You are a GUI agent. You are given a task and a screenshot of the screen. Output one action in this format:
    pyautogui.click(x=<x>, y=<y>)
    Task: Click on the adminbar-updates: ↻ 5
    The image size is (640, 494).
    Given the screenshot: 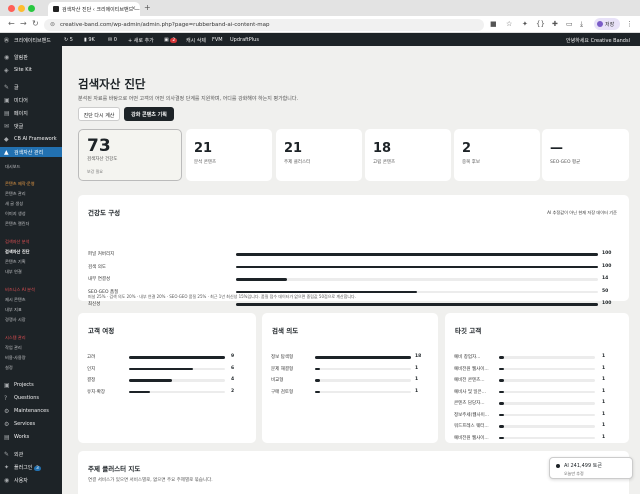 What is the action you would take?
    pyautogui.click(x=68, y=40)
    